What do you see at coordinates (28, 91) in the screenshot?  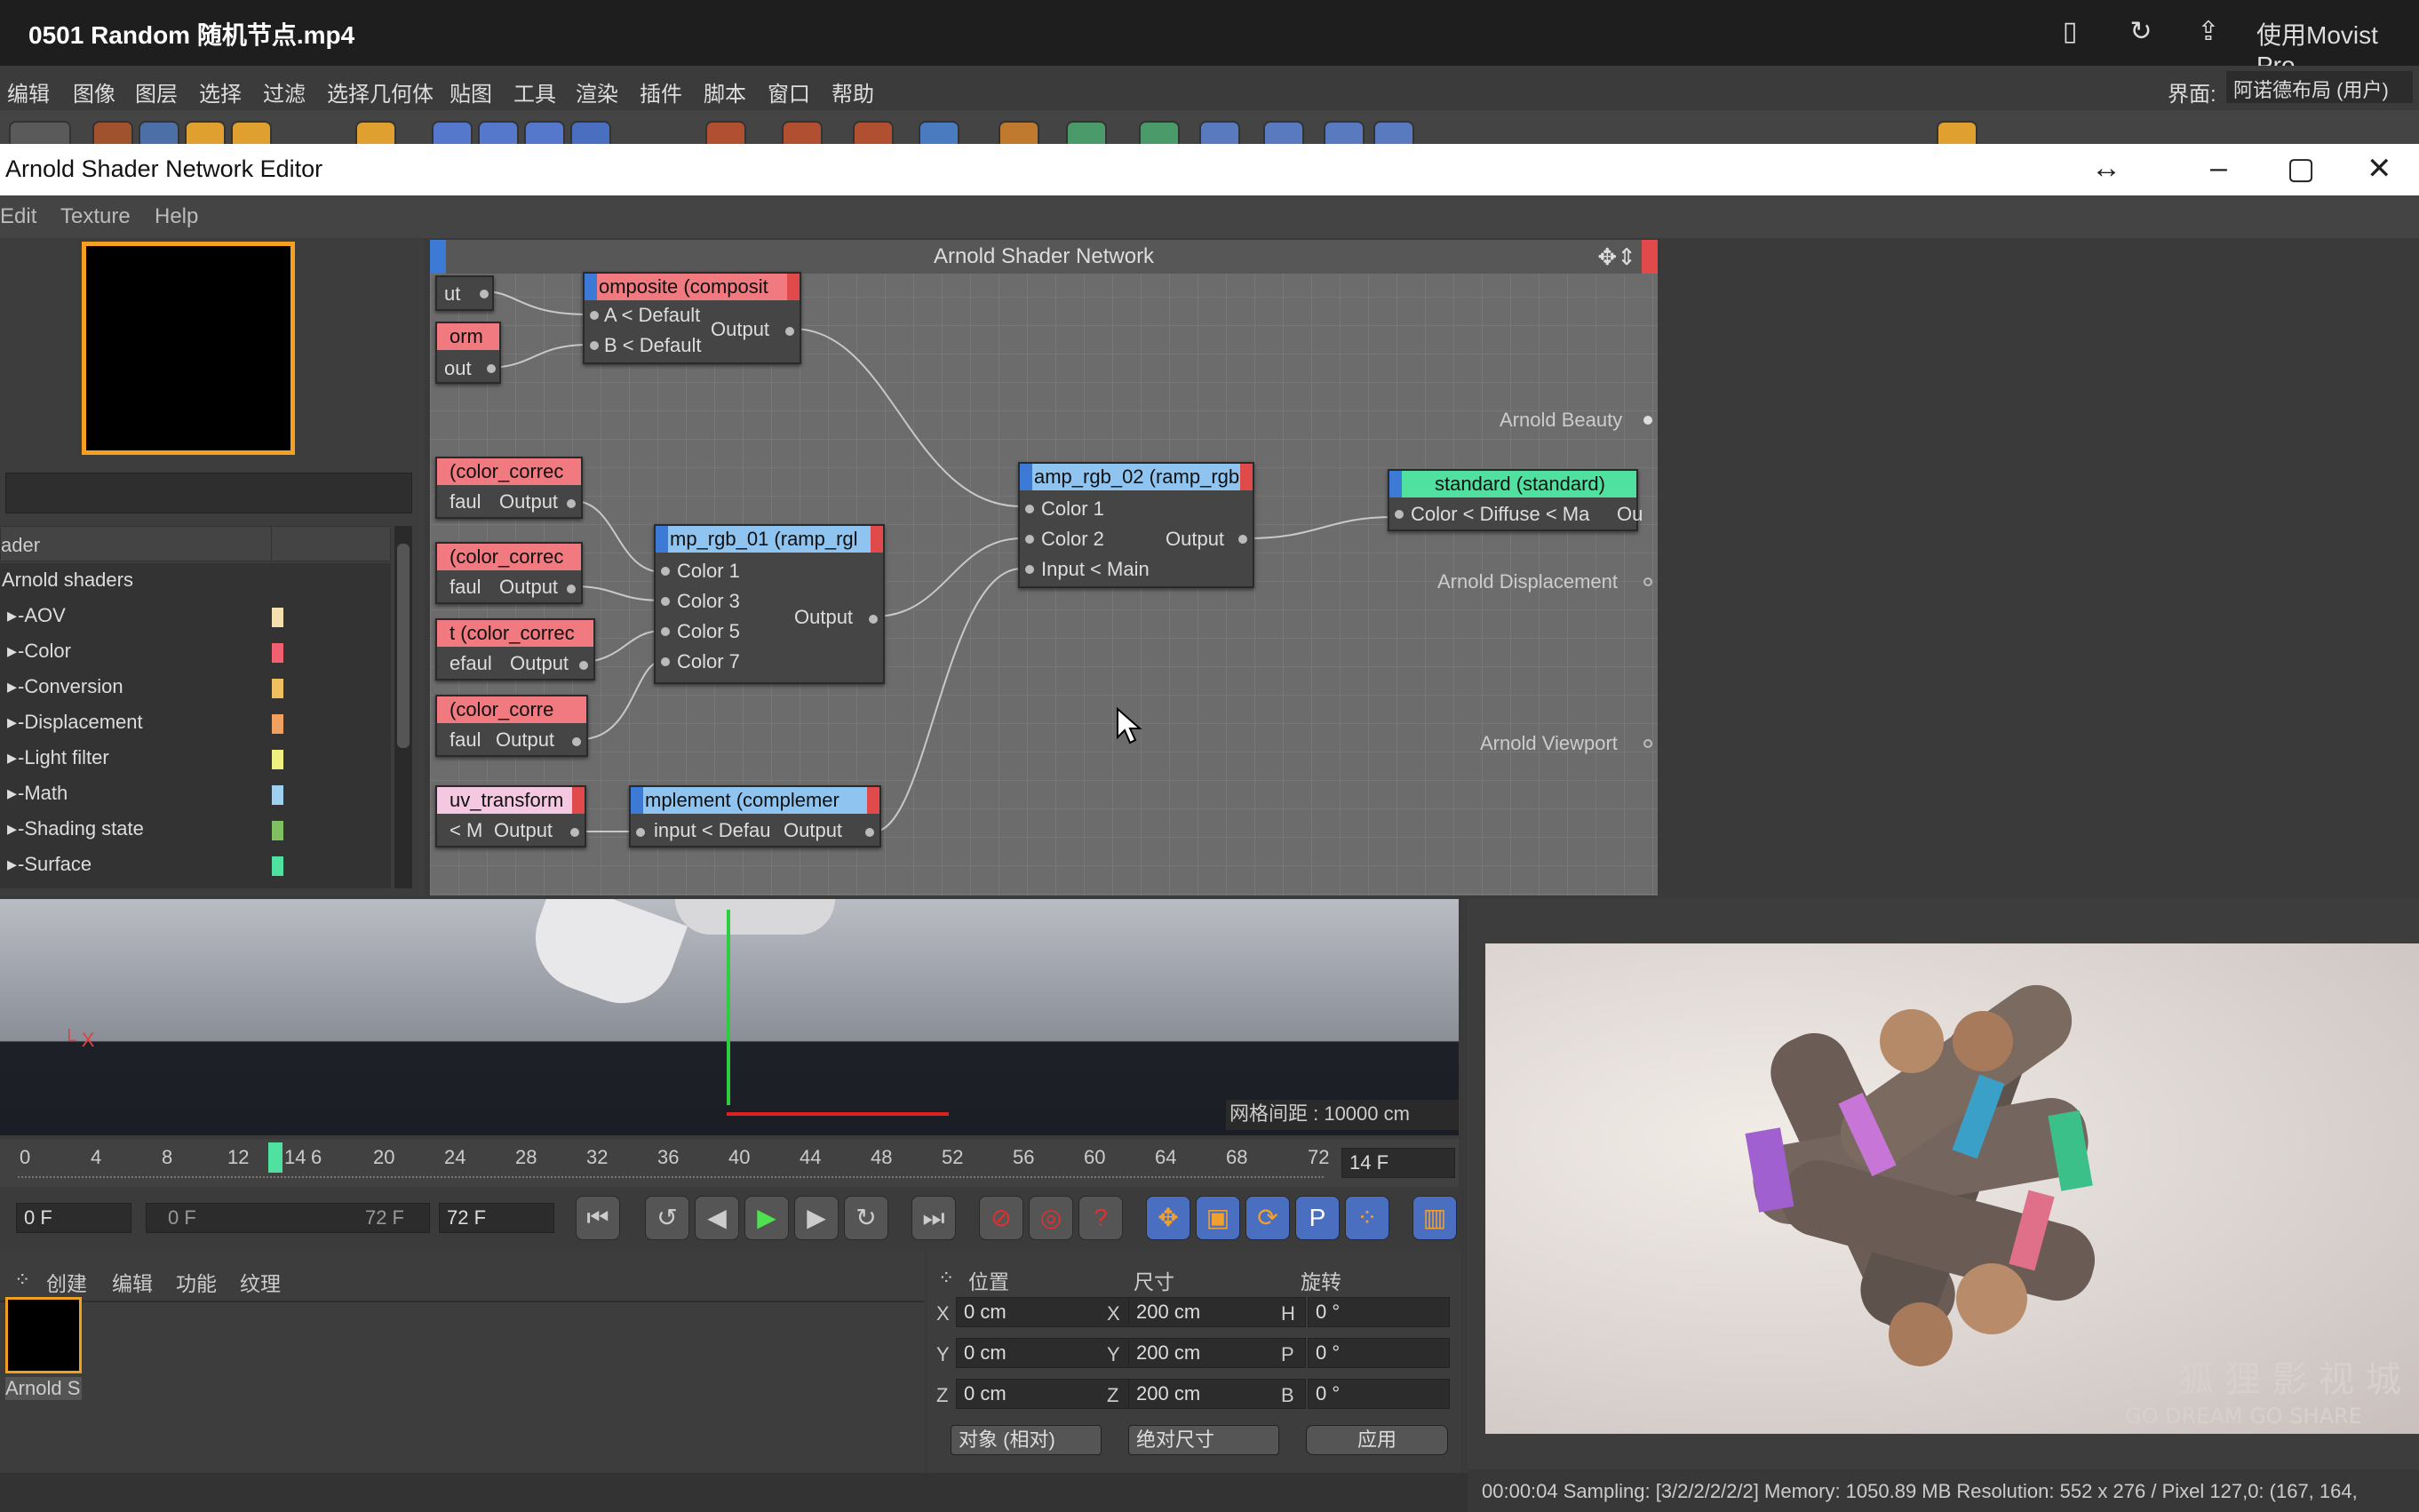 I see `menu-item: 编辑` at bounding box center [28, 91].